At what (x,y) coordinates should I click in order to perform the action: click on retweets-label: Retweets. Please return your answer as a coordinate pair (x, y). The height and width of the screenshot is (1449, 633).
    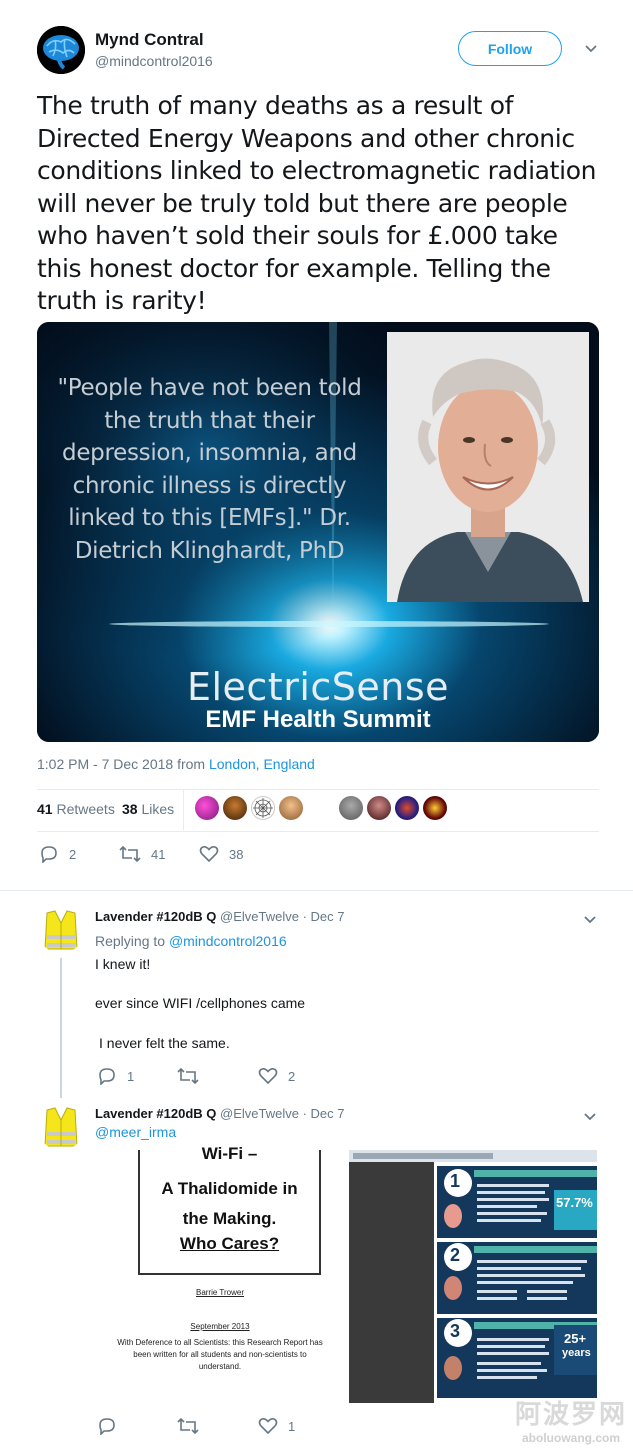
    Looking at the image, I should click on (83, 809).